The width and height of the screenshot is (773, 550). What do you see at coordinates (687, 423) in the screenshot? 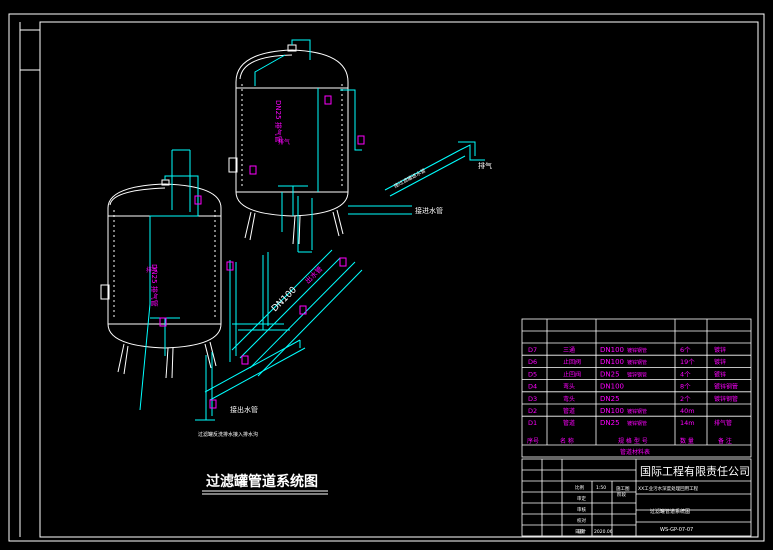
I see `table-cell-qty: 14m` at bounding box center [687, 423].